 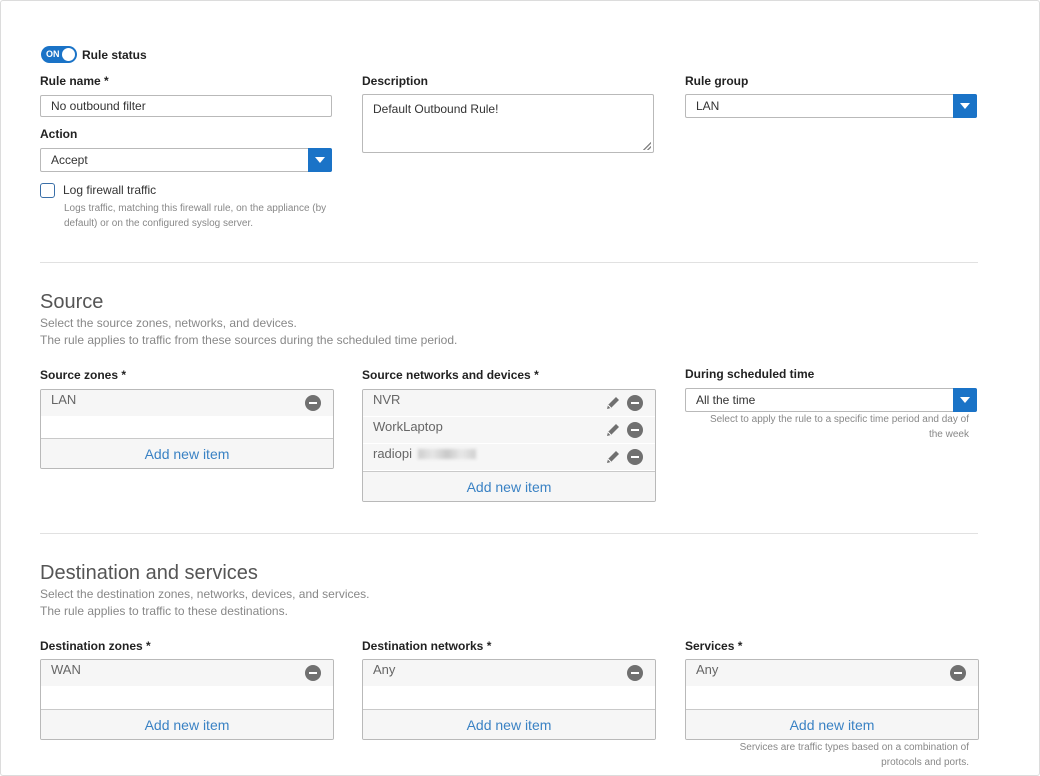 What do you see at coordinates (59, 134) in the screenshot?
I see `action-label: Action` at bounding box center [59, 134].